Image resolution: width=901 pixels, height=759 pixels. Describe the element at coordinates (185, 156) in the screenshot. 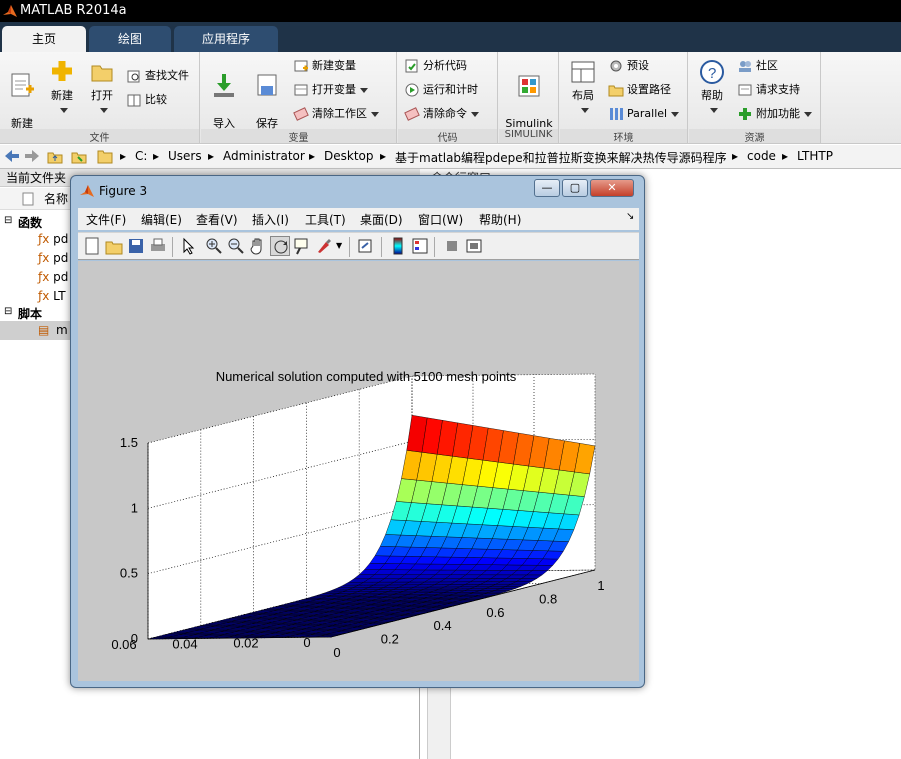

I see `breadcrumb-item: Users` at that location.